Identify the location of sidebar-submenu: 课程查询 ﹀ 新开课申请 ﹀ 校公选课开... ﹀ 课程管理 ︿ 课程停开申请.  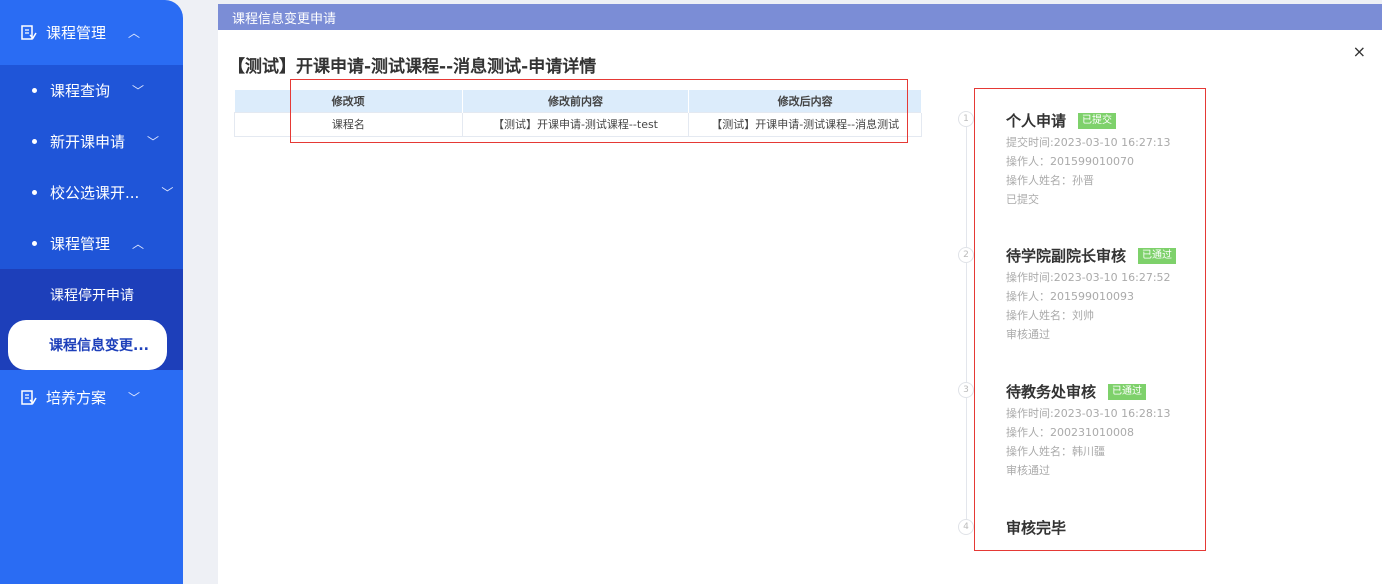
(91, 217).